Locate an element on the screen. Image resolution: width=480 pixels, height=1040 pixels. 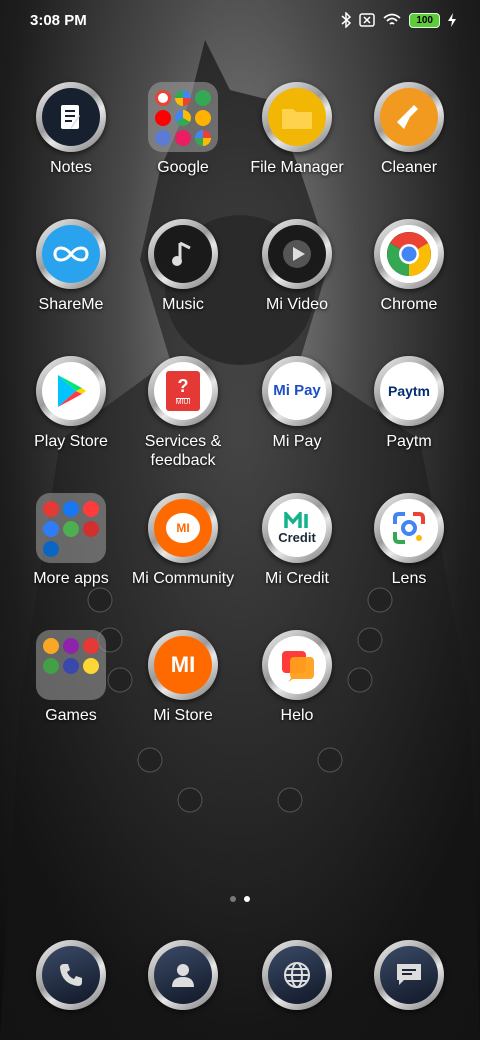
mi-community-icon: MI is located at coordinates (183, 528).